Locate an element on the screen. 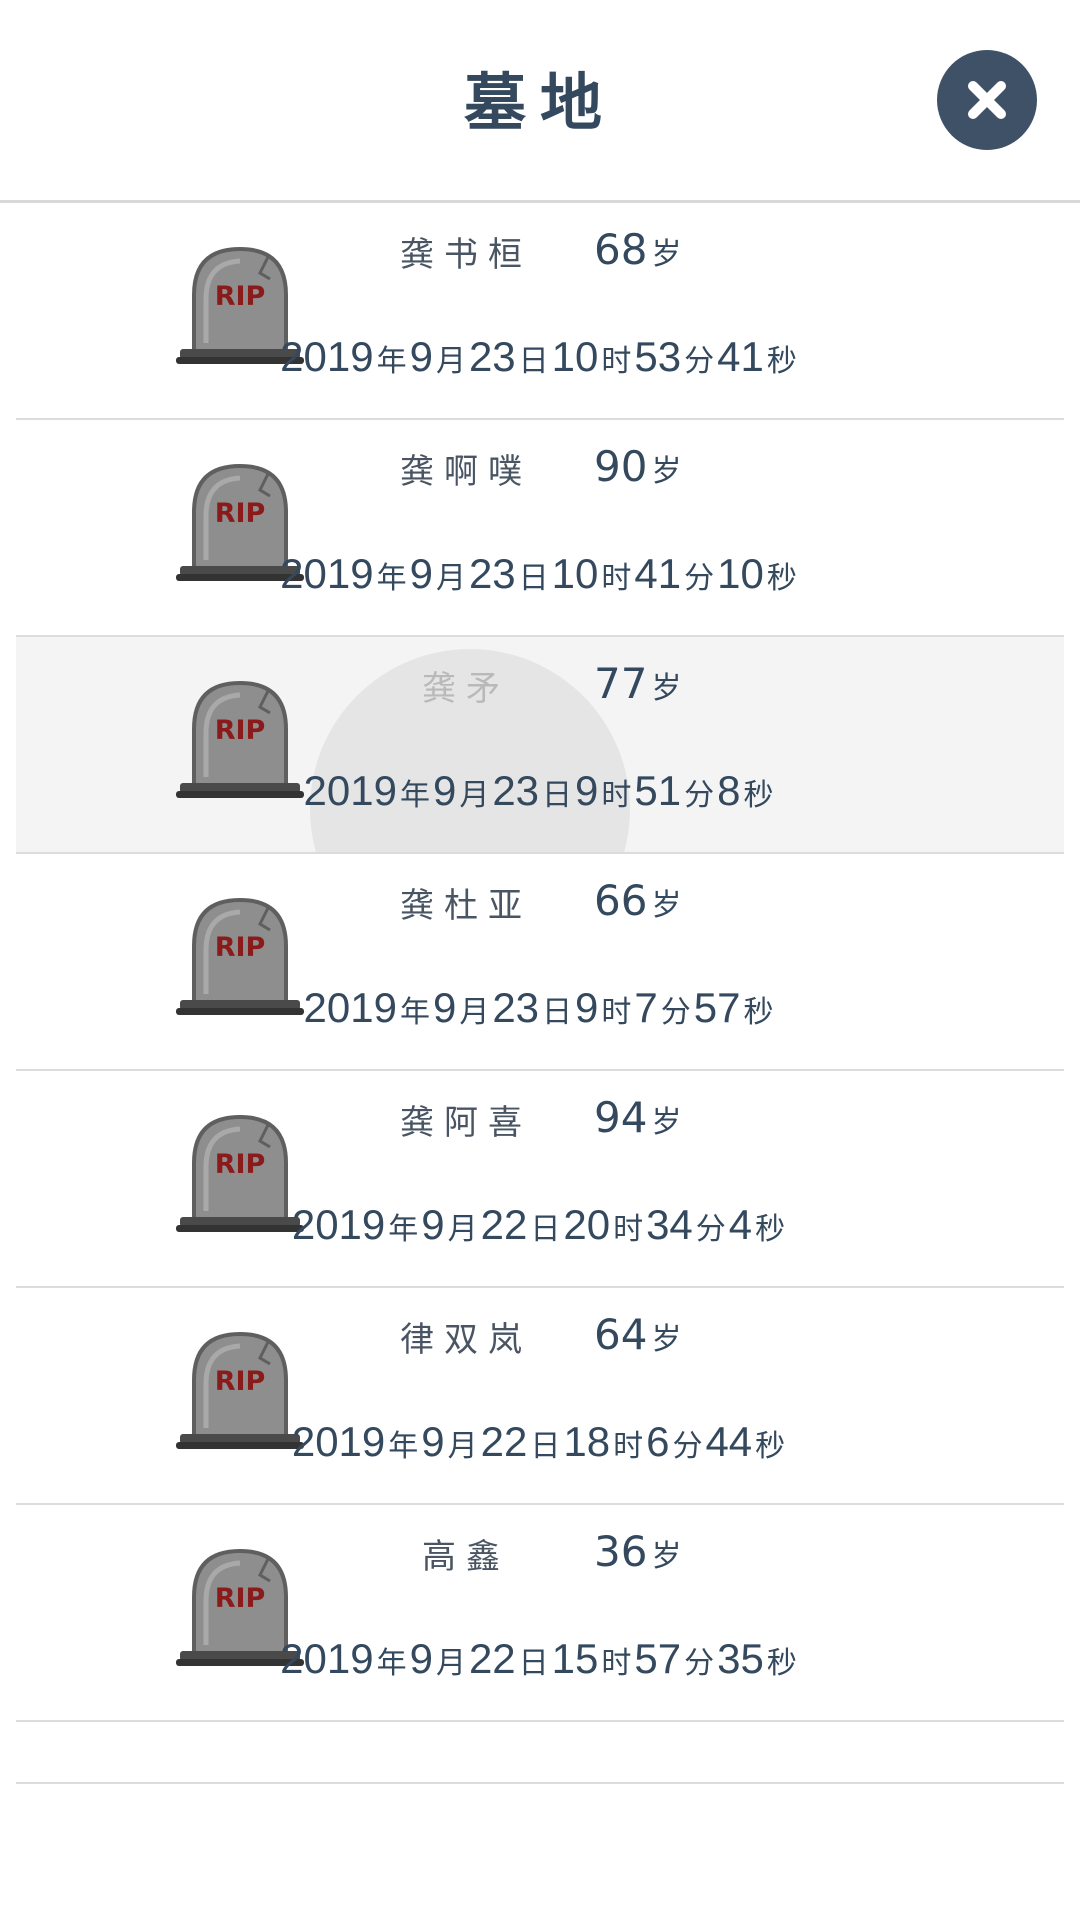  minute-value: 7 is located at coordinates (646, 1007).